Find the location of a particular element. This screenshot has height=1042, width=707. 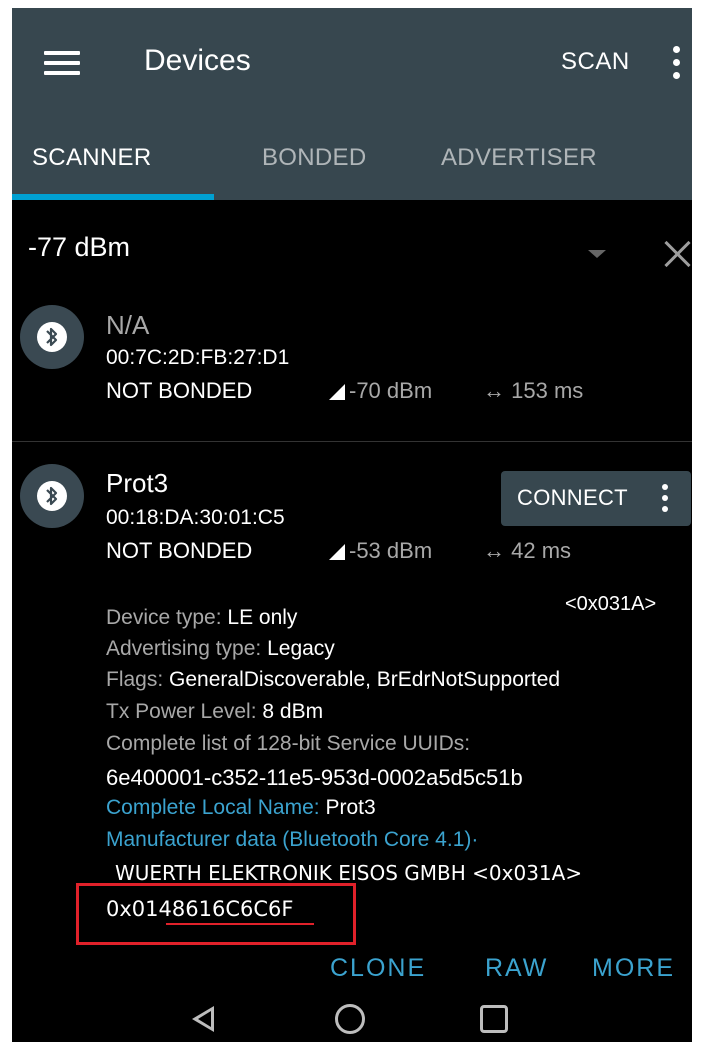

raw-button: RAW is located at coordinates (516, 968).